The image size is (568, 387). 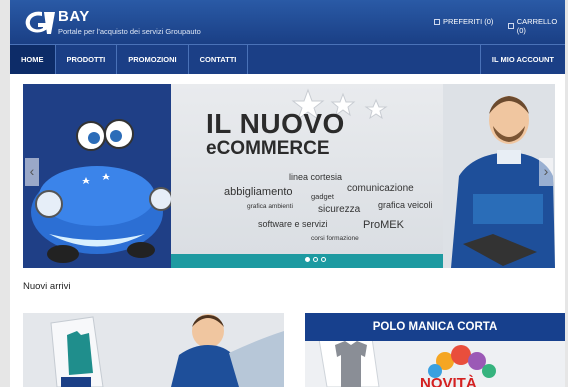 I want to click on product-card-new-arrival, so click(x=153, y=350).